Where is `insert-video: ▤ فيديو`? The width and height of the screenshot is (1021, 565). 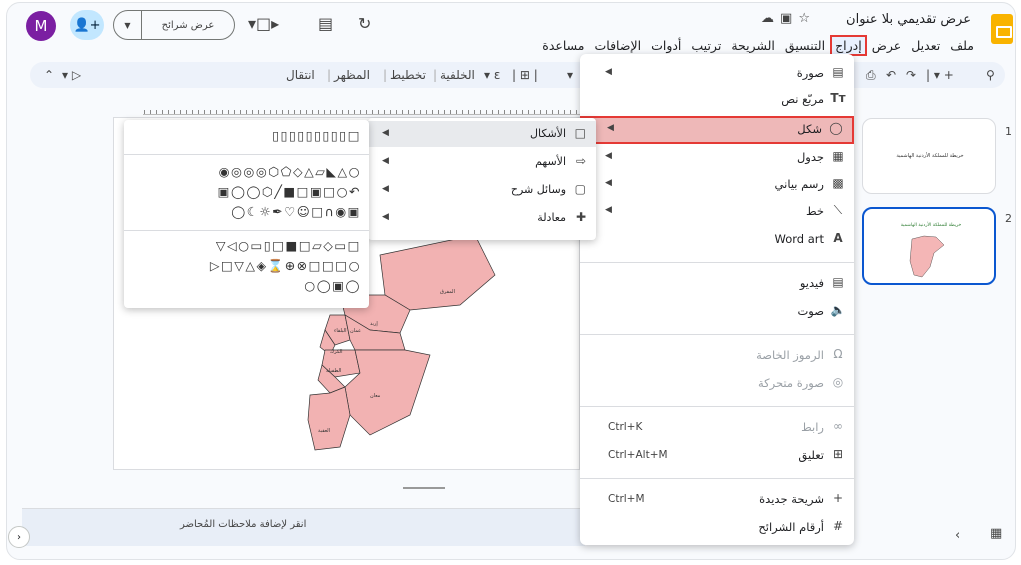
insert-video: ▤ فيديو is located at coordinates (717, 284).